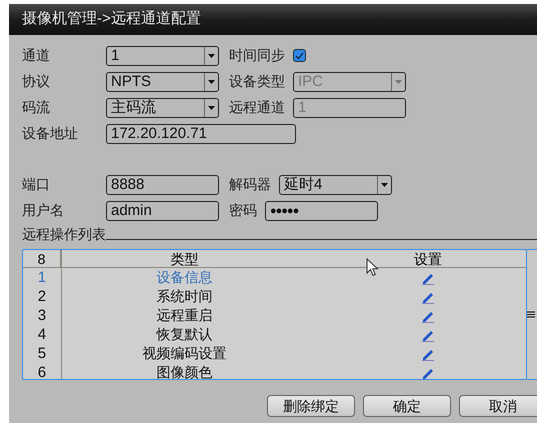 This screenshot has width=537, height=423. Describe the element at coordinates (185, 296) in the screenshot. I see `table-cell-text: 系统时间` at that location.